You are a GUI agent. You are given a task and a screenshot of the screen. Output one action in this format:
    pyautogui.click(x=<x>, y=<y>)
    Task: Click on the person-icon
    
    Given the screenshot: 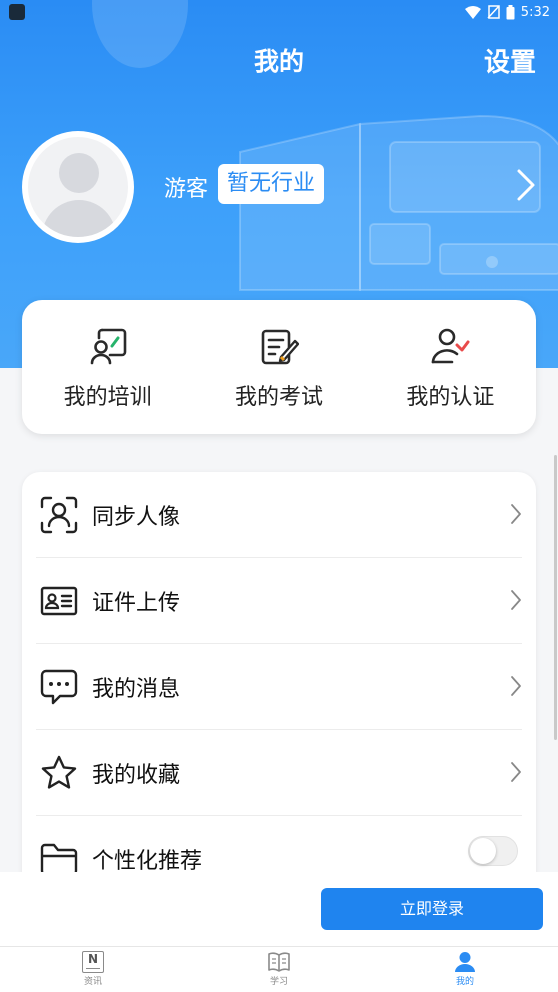 What is the action you would take?
    pyautogui.click(x=465, y=962)
    